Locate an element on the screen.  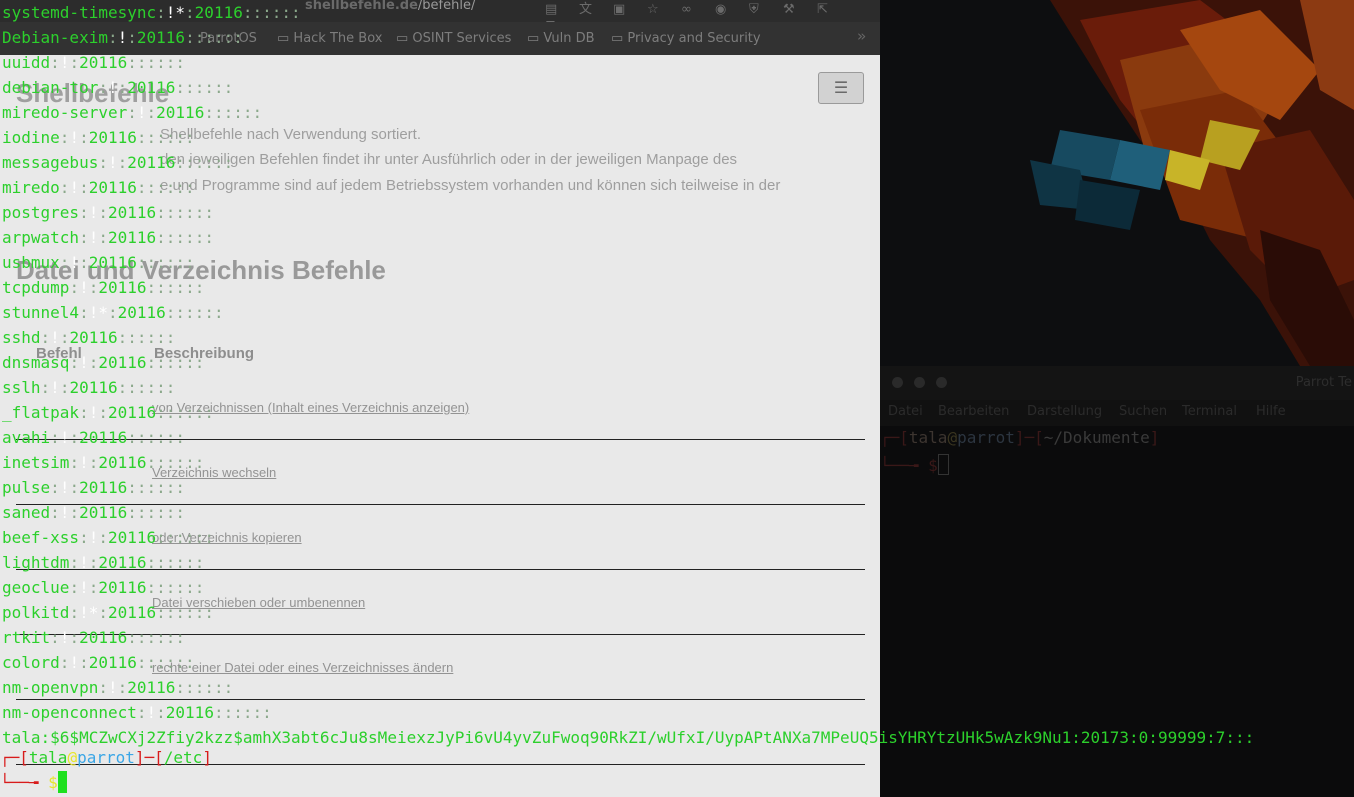
terminal-line: stunnel4:!*:20116:::::: is located at coordinates (113, 312).